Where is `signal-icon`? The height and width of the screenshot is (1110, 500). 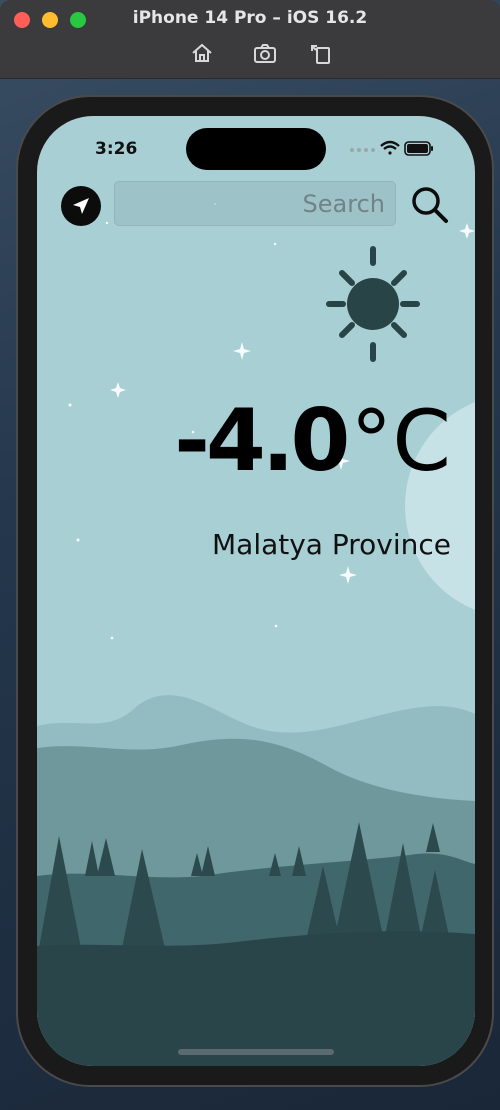
signal-icon is located at coordinates (362, 150).